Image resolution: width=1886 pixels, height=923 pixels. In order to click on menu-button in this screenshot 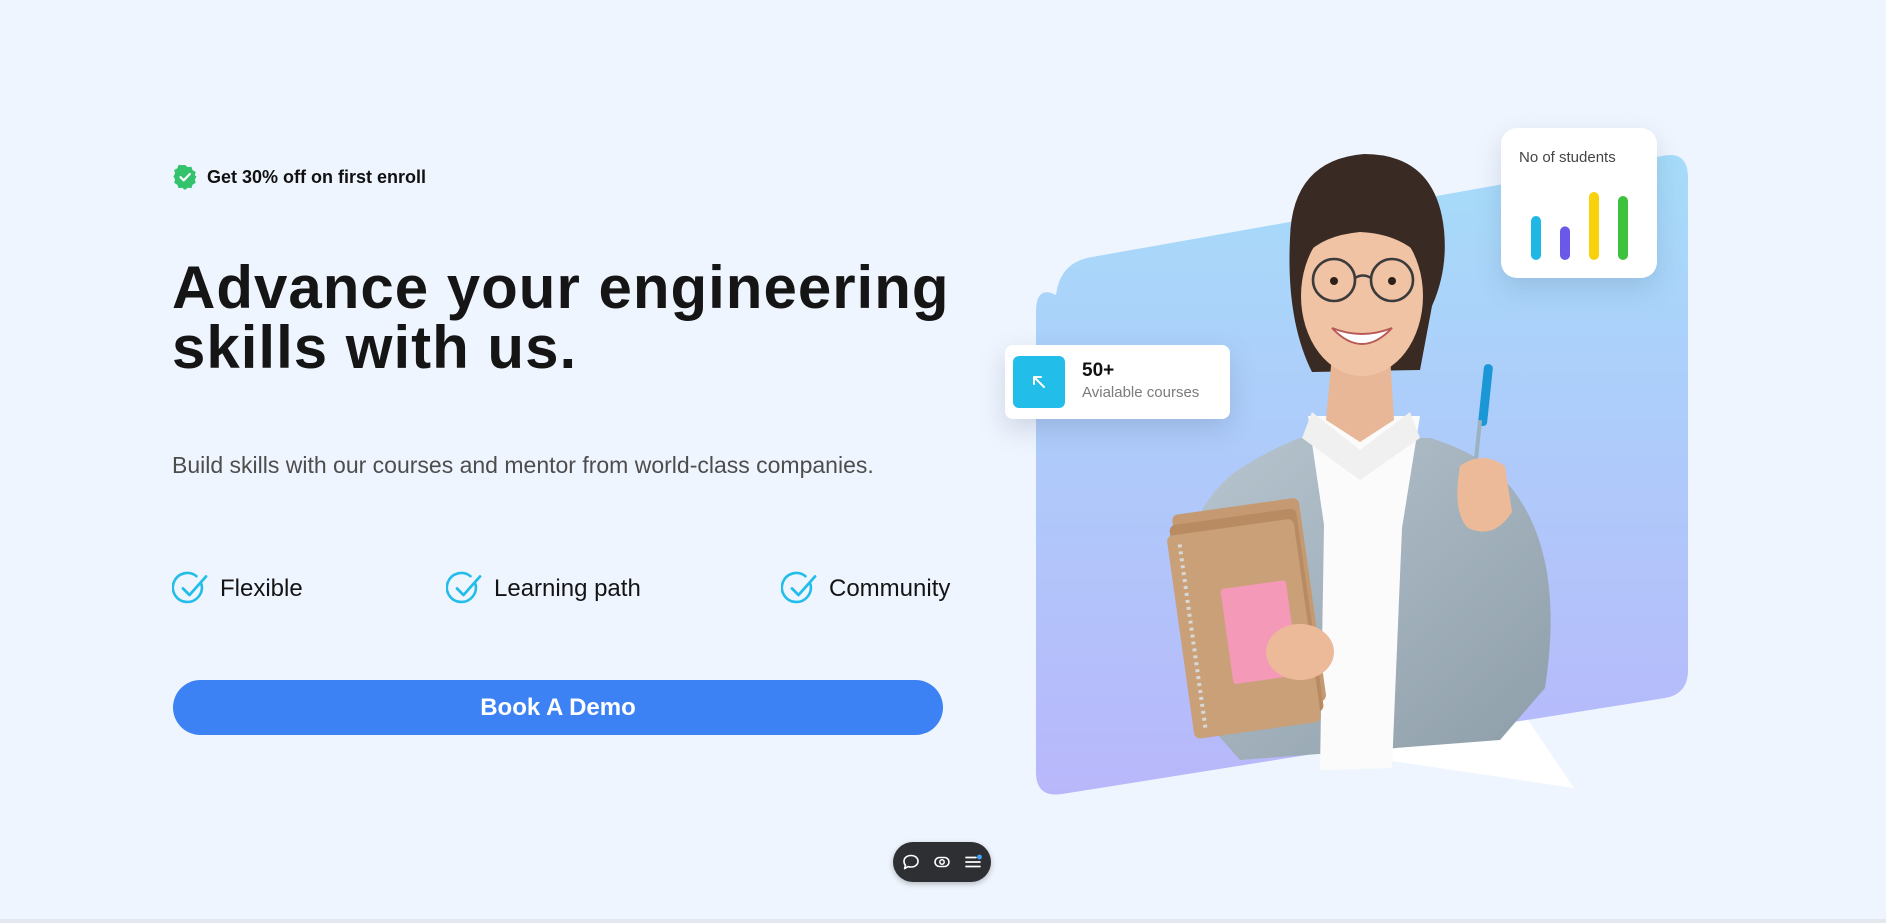, I will do `click(973, 862)`.